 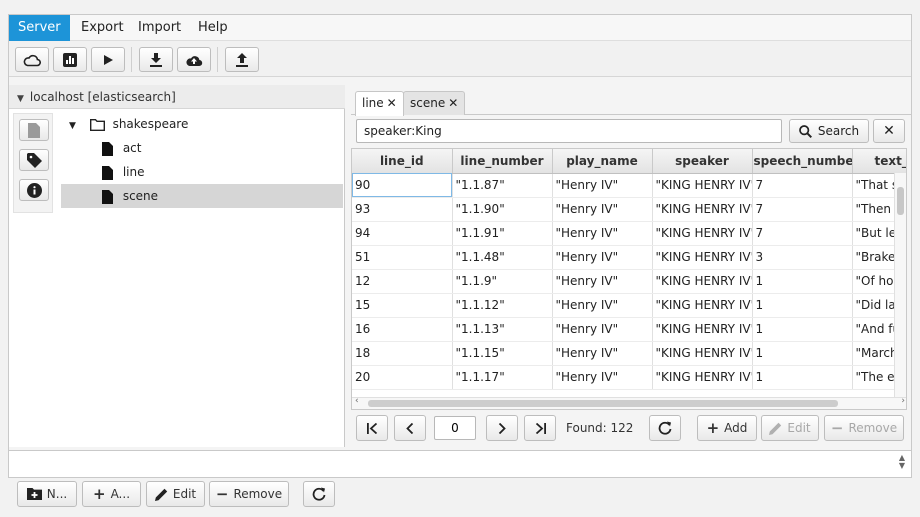 What do you see at coordinates (159, 28) in the screenshot?
I see `menu-import: Import` at bounding box center [159, 28].